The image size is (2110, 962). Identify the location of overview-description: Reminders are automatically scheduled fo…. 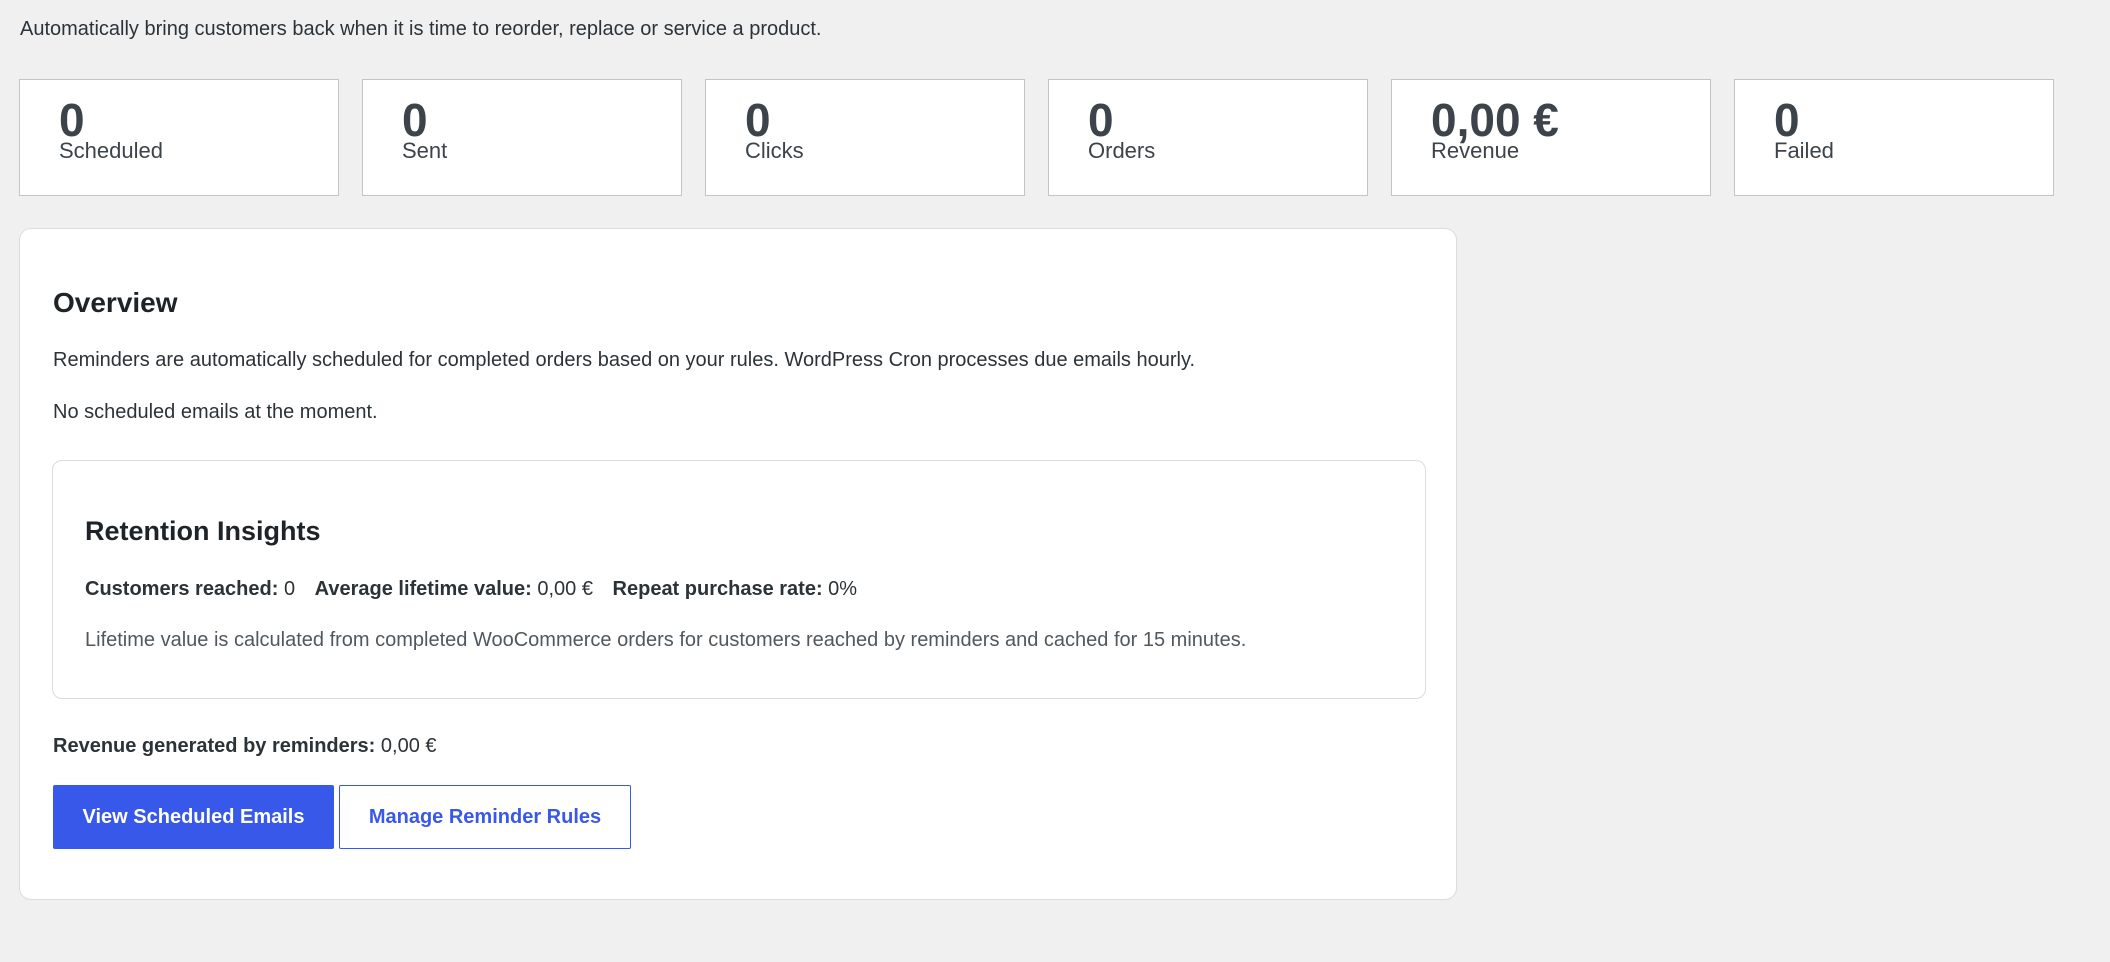
(624, 360).